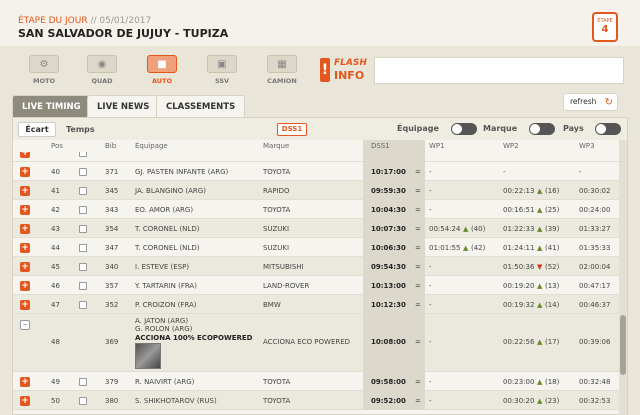  What do you see at coordinates (388, 342) in the screenshot?
I see `cell-dss1: 10:08:00` at bounding box center [388, 342].